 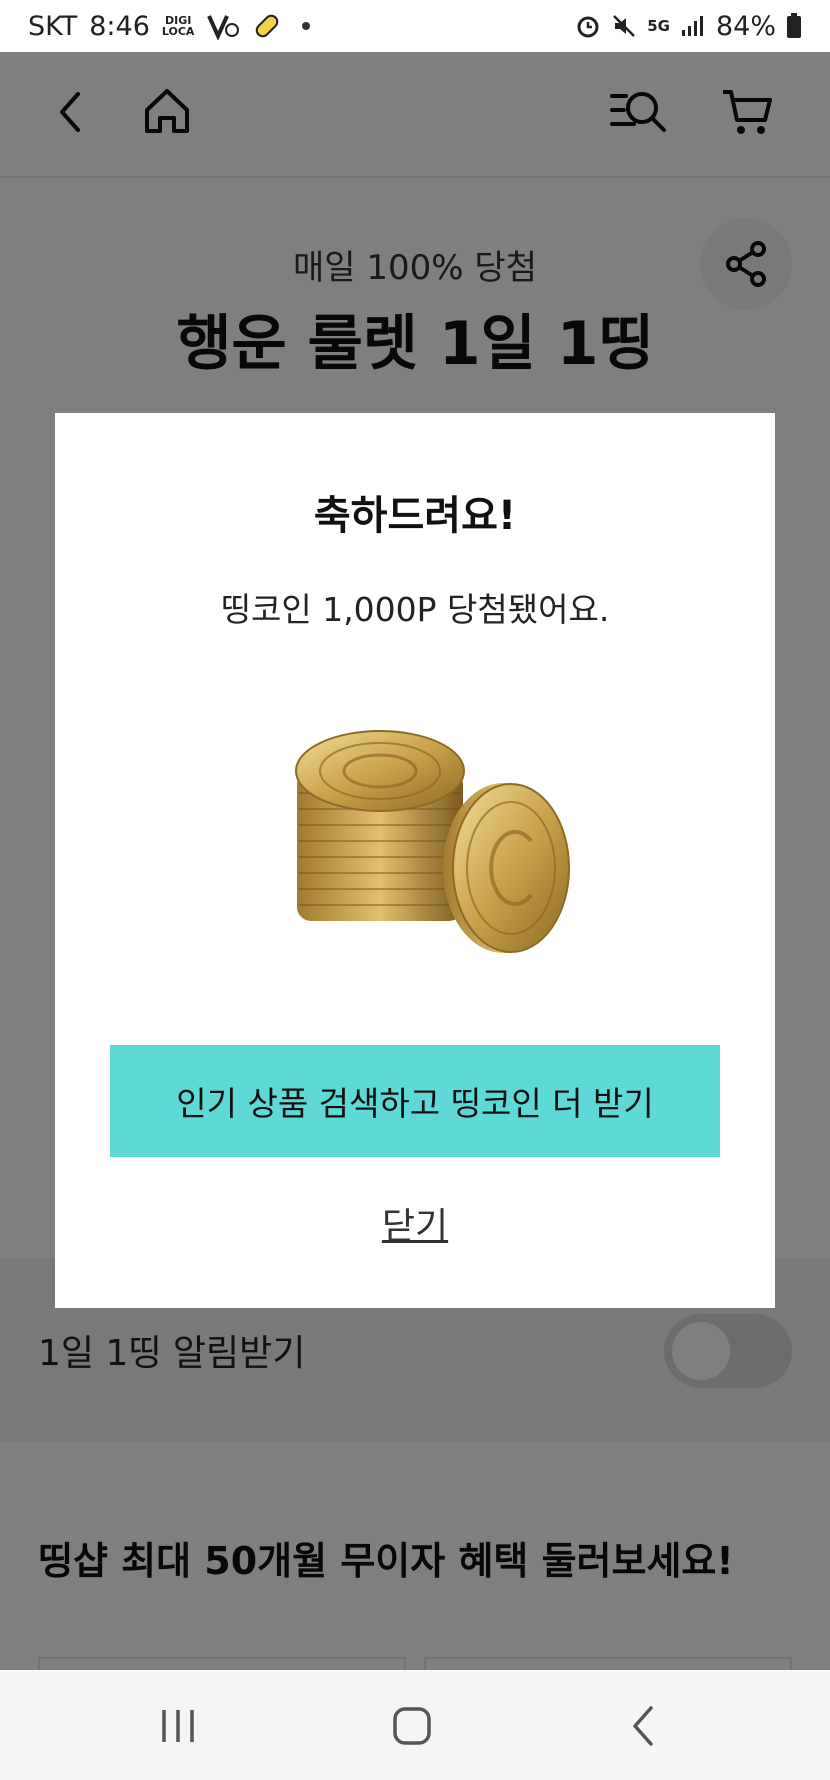 What do you see at coordinates (794, 25) in the screenshot?
I see `battery-icon` at bounding box center [794, 25].